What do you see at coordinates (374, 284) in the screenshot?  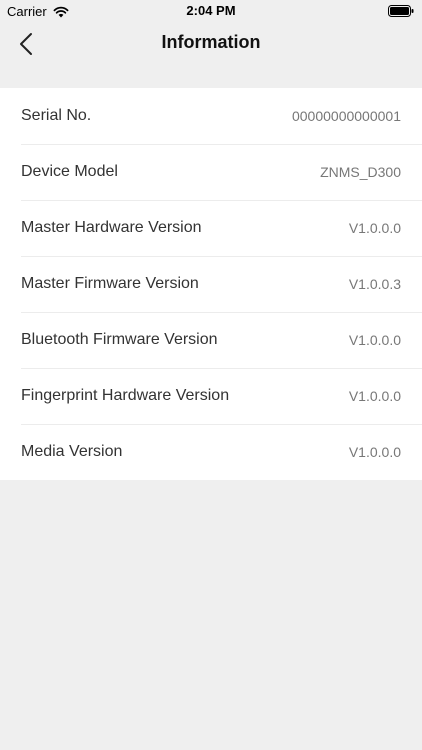 I see `info-row-value: V1.0.0.3` at bounding box center [374, 284].